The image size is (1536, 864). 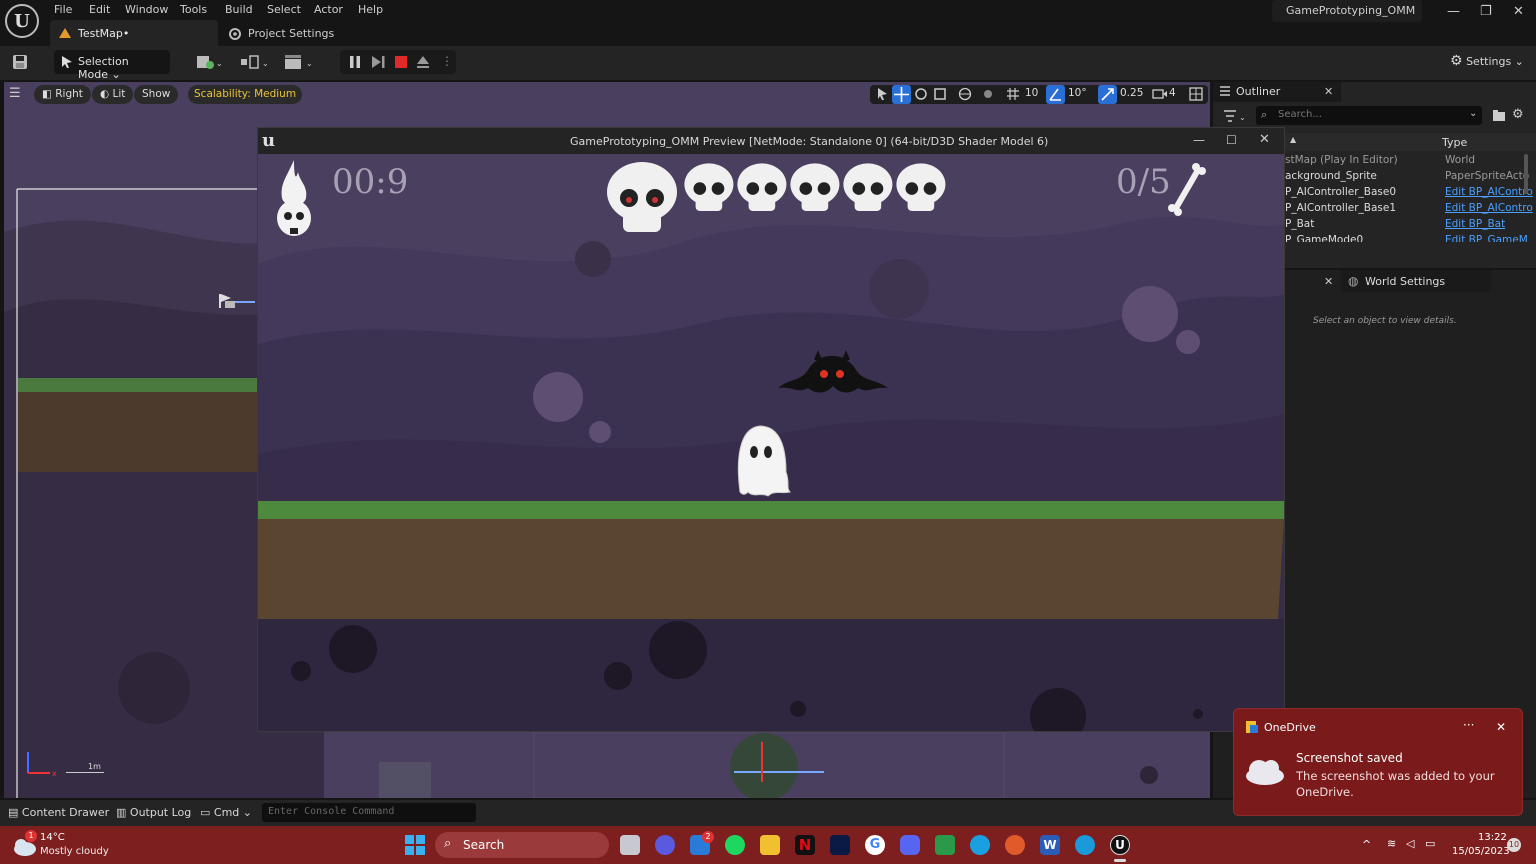 I want to click on clock-time: 13:22, so click(x=1492, y=837).